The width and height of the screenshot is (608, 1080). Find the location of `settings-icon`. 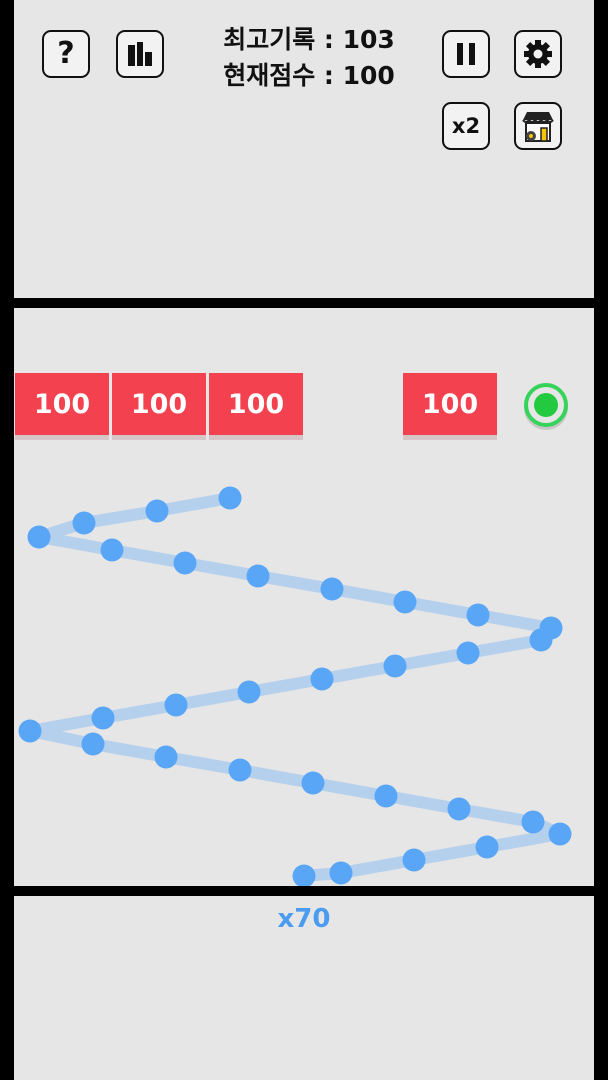

settings-icon is located at coordinates (538, 54).